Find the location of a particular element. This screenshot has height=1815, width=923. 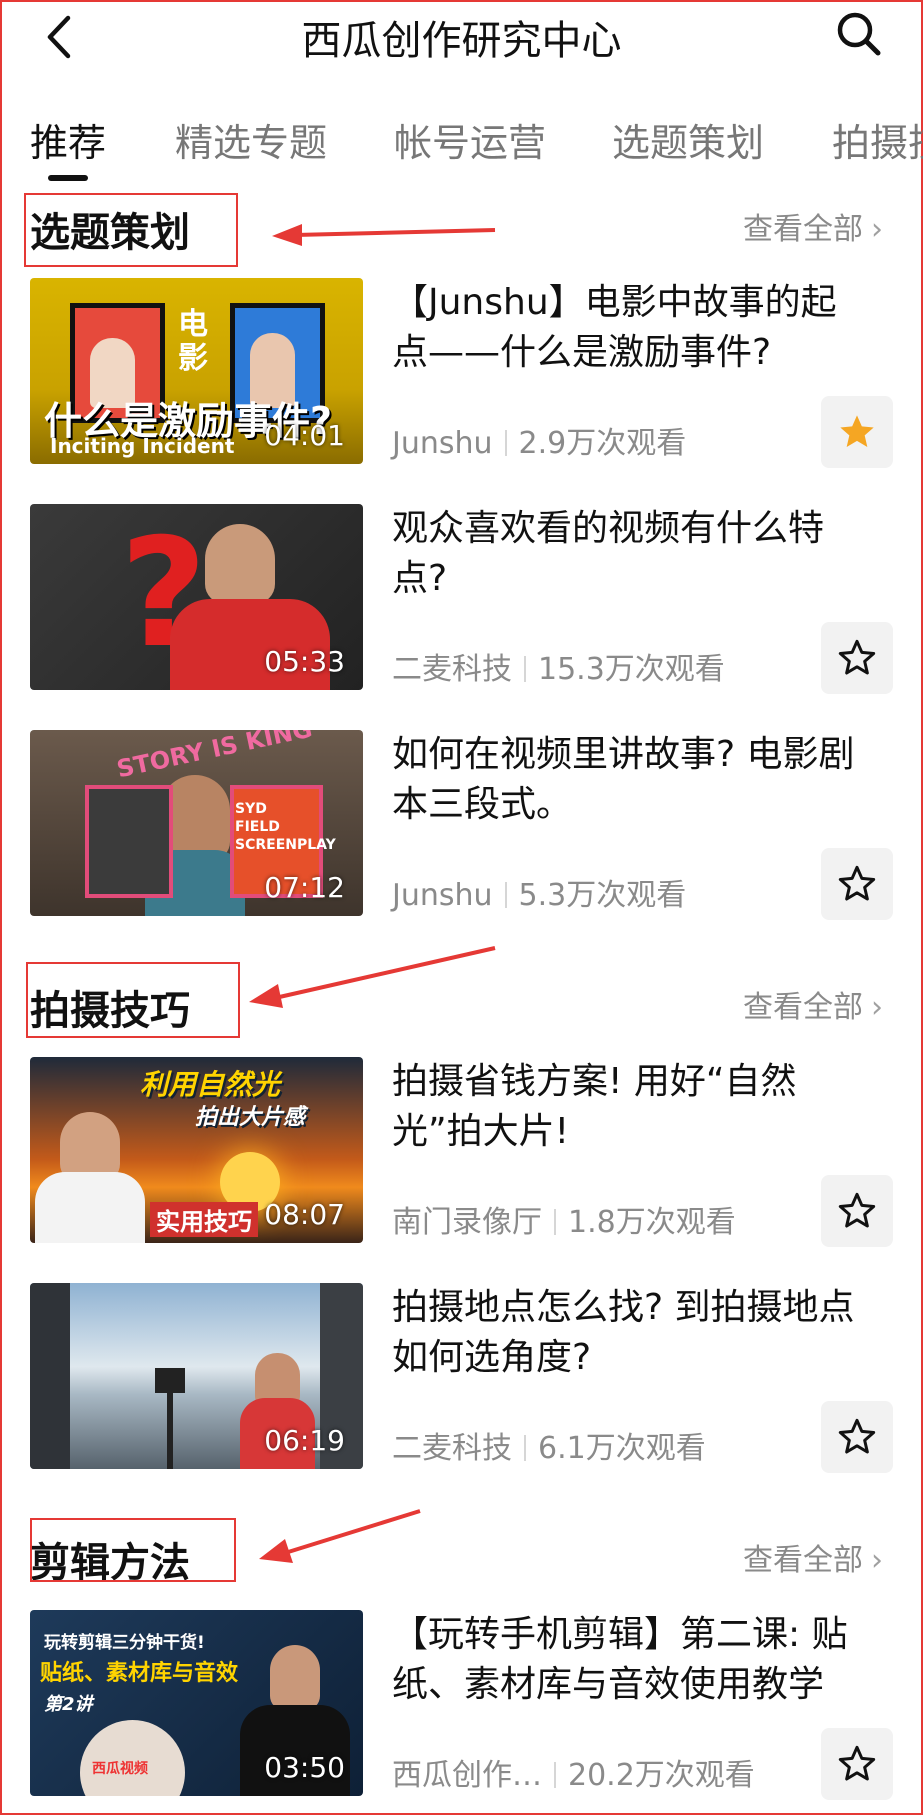

video-views: 6.1万次观看 is located at coordinates (622, 1448).